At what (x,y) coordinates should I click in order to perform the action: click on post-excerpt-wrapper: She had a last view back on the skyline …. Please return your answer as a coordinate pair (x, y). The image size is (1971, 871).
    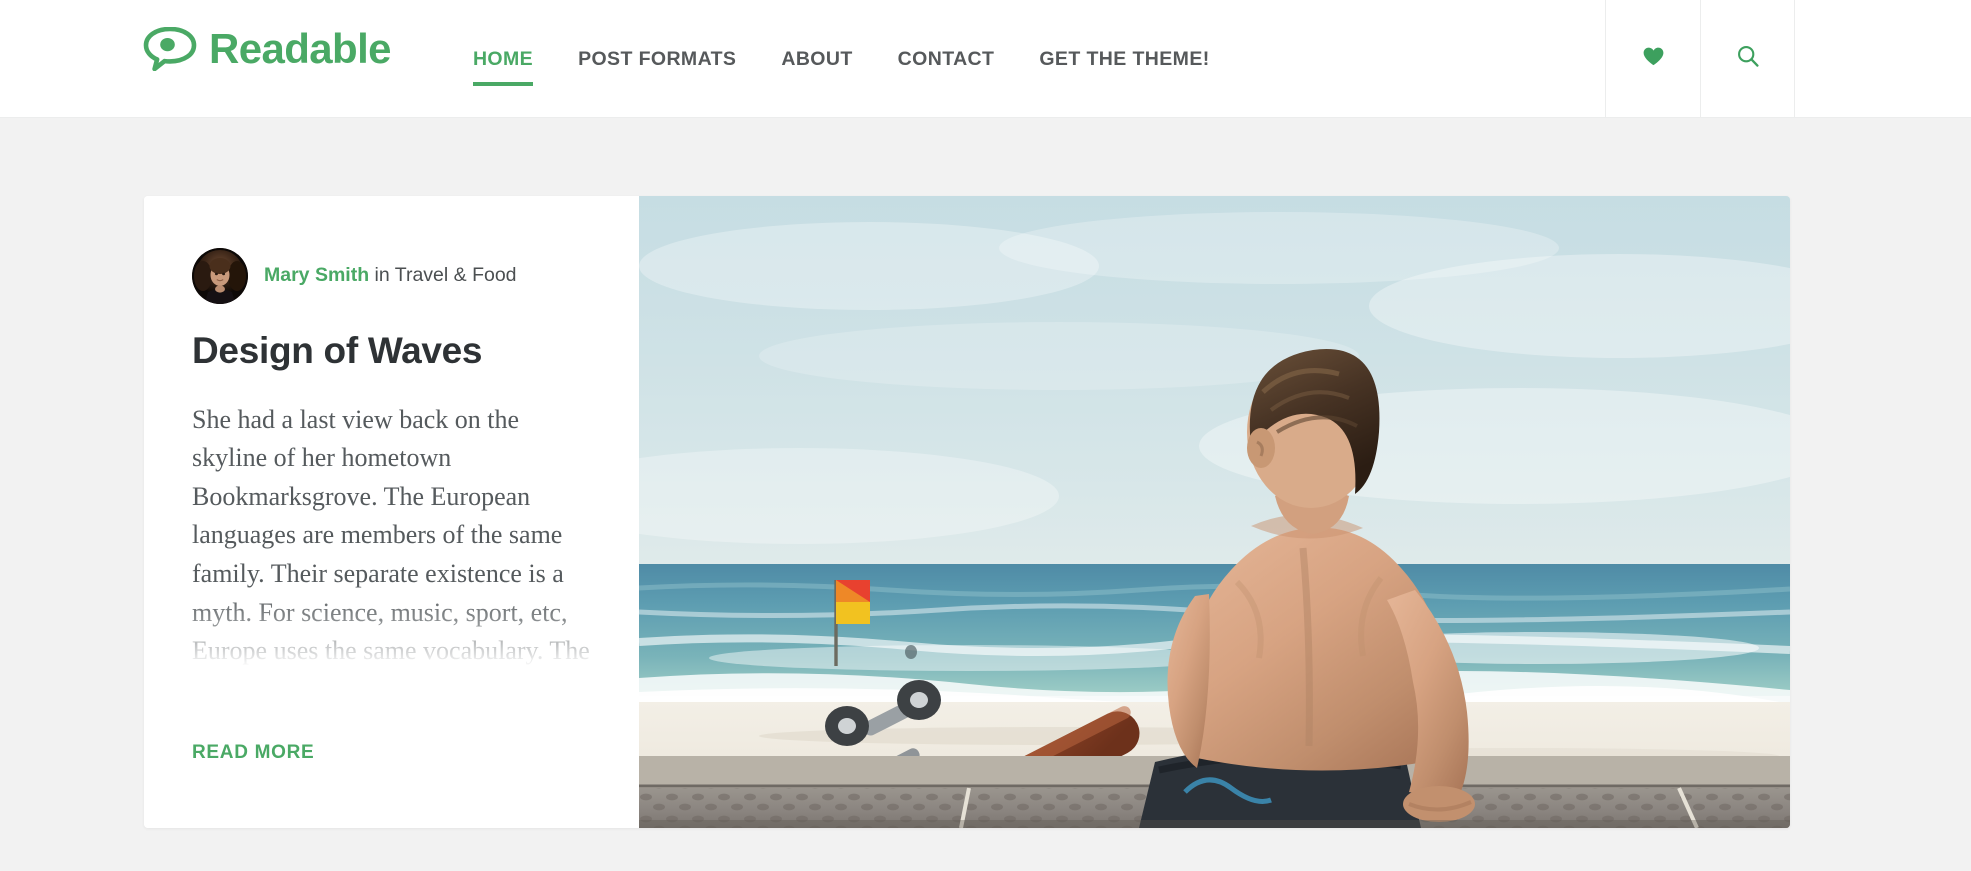
    Looking at the image, I should click on (391, 537).